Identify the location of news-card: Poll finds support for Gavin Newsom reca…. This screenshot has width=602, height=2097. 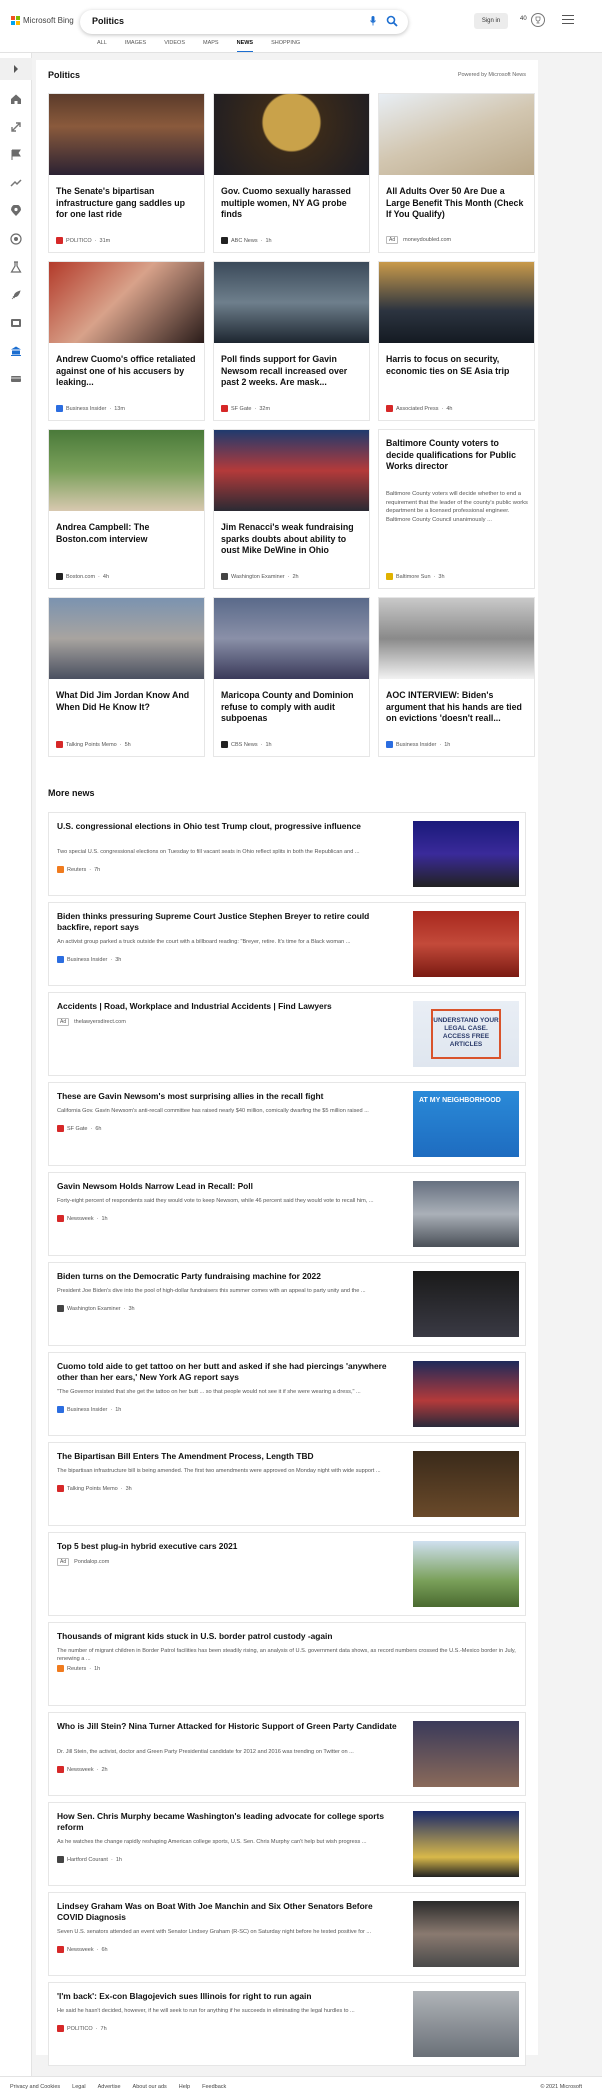
(291, 341).